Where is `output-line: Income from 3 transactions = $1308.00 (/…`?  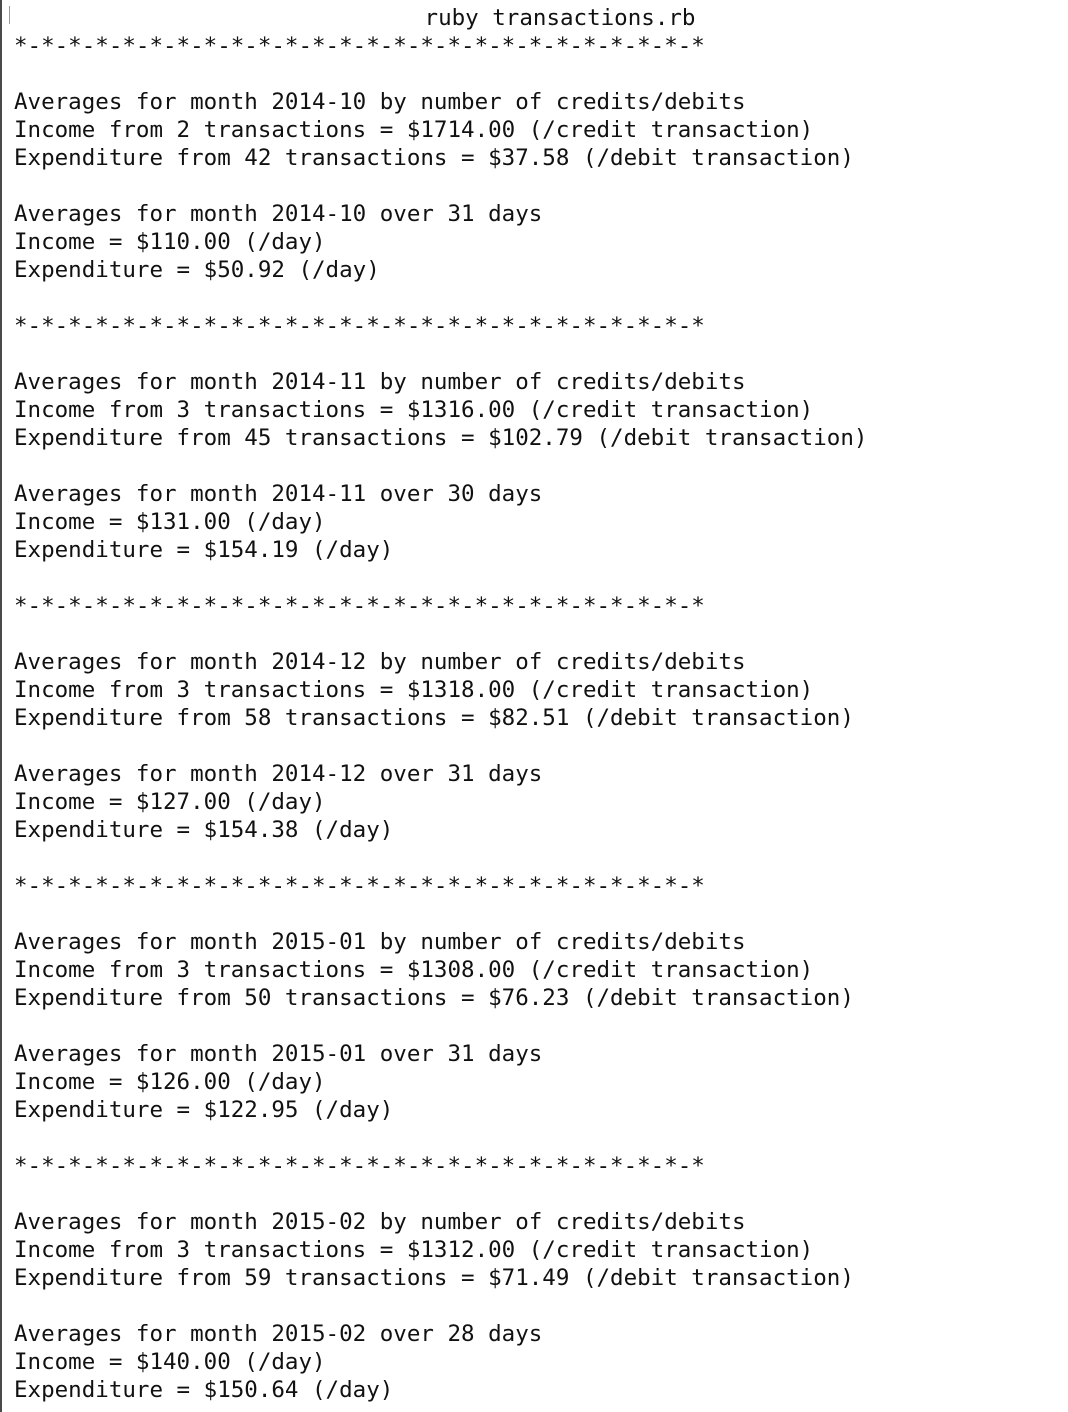 output-line: Income from 3 transactions = $1308.00 (/… is located at coordinates (414, 970).